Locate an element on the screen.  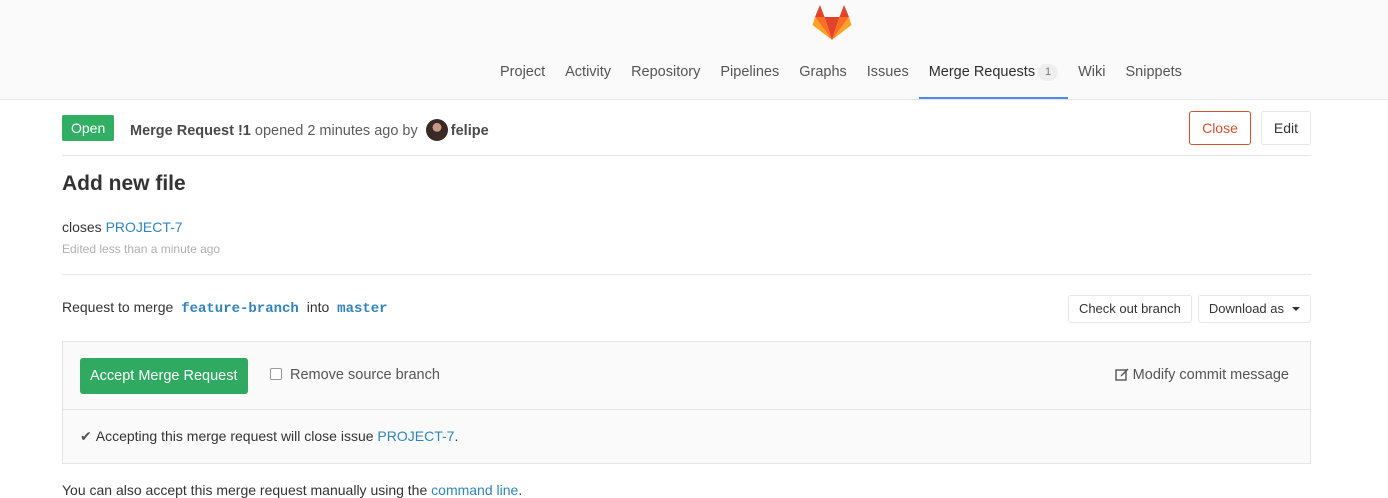
edit-button: Edit is located at coordinates (1285, 128).